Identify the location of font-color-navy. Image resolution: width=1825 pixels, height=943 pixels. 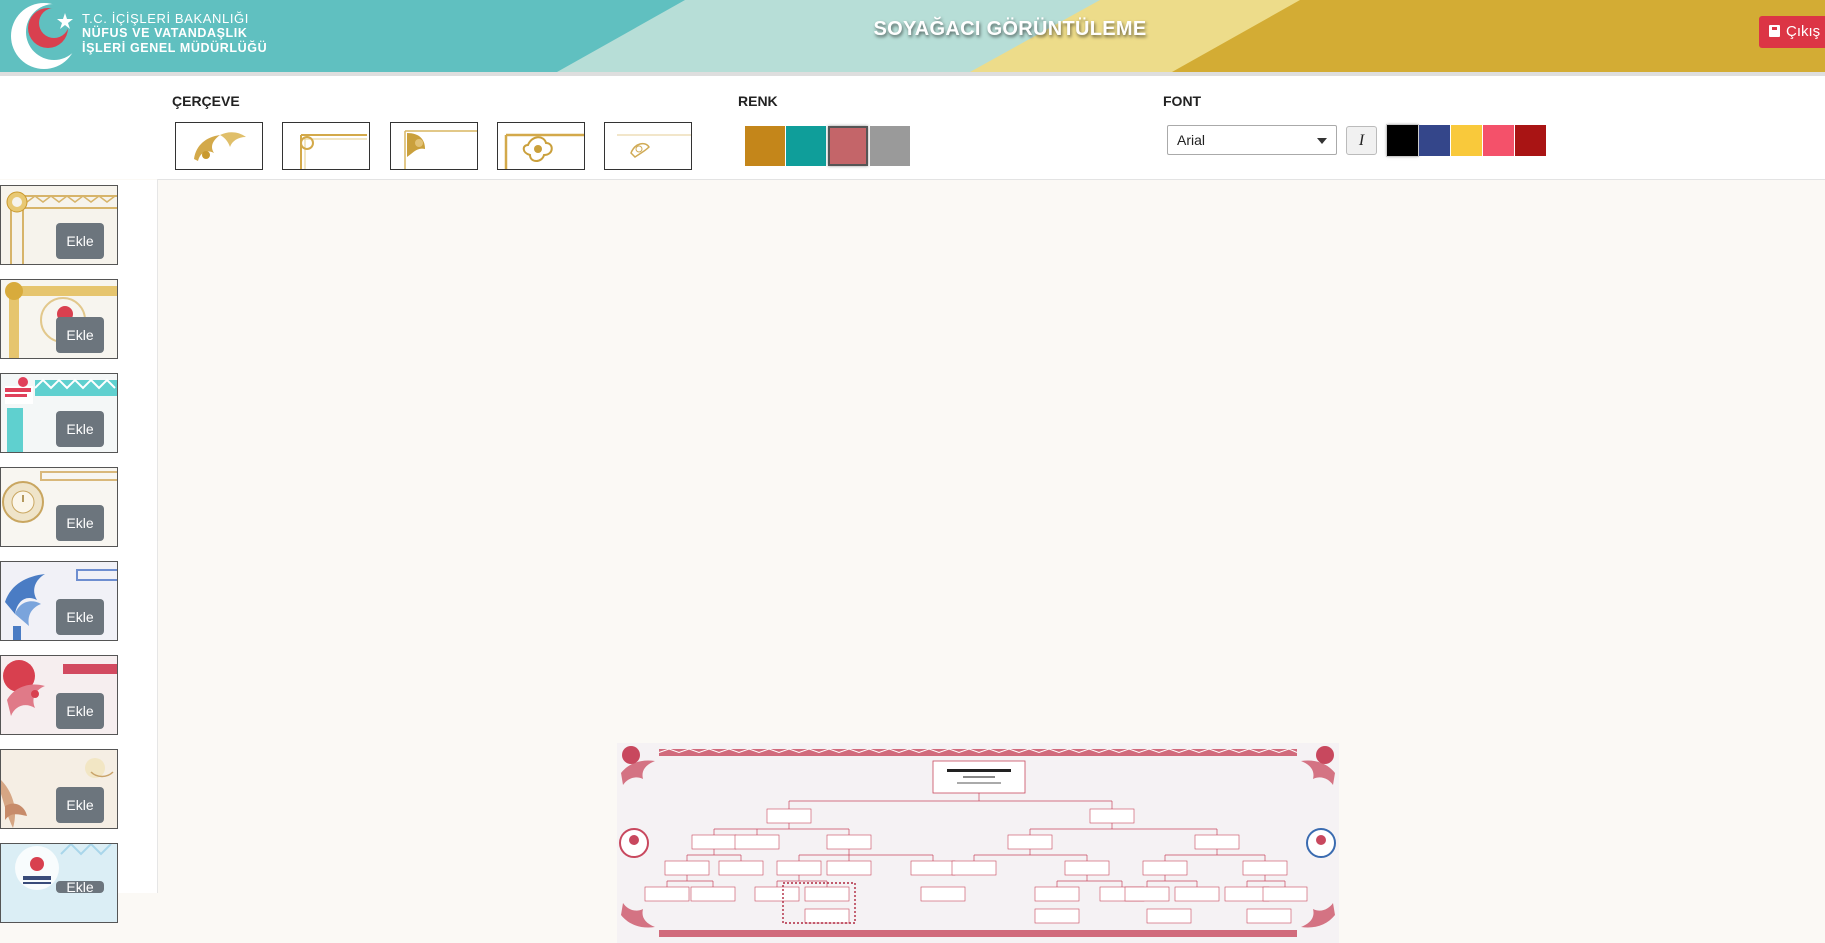
(1434, 140).